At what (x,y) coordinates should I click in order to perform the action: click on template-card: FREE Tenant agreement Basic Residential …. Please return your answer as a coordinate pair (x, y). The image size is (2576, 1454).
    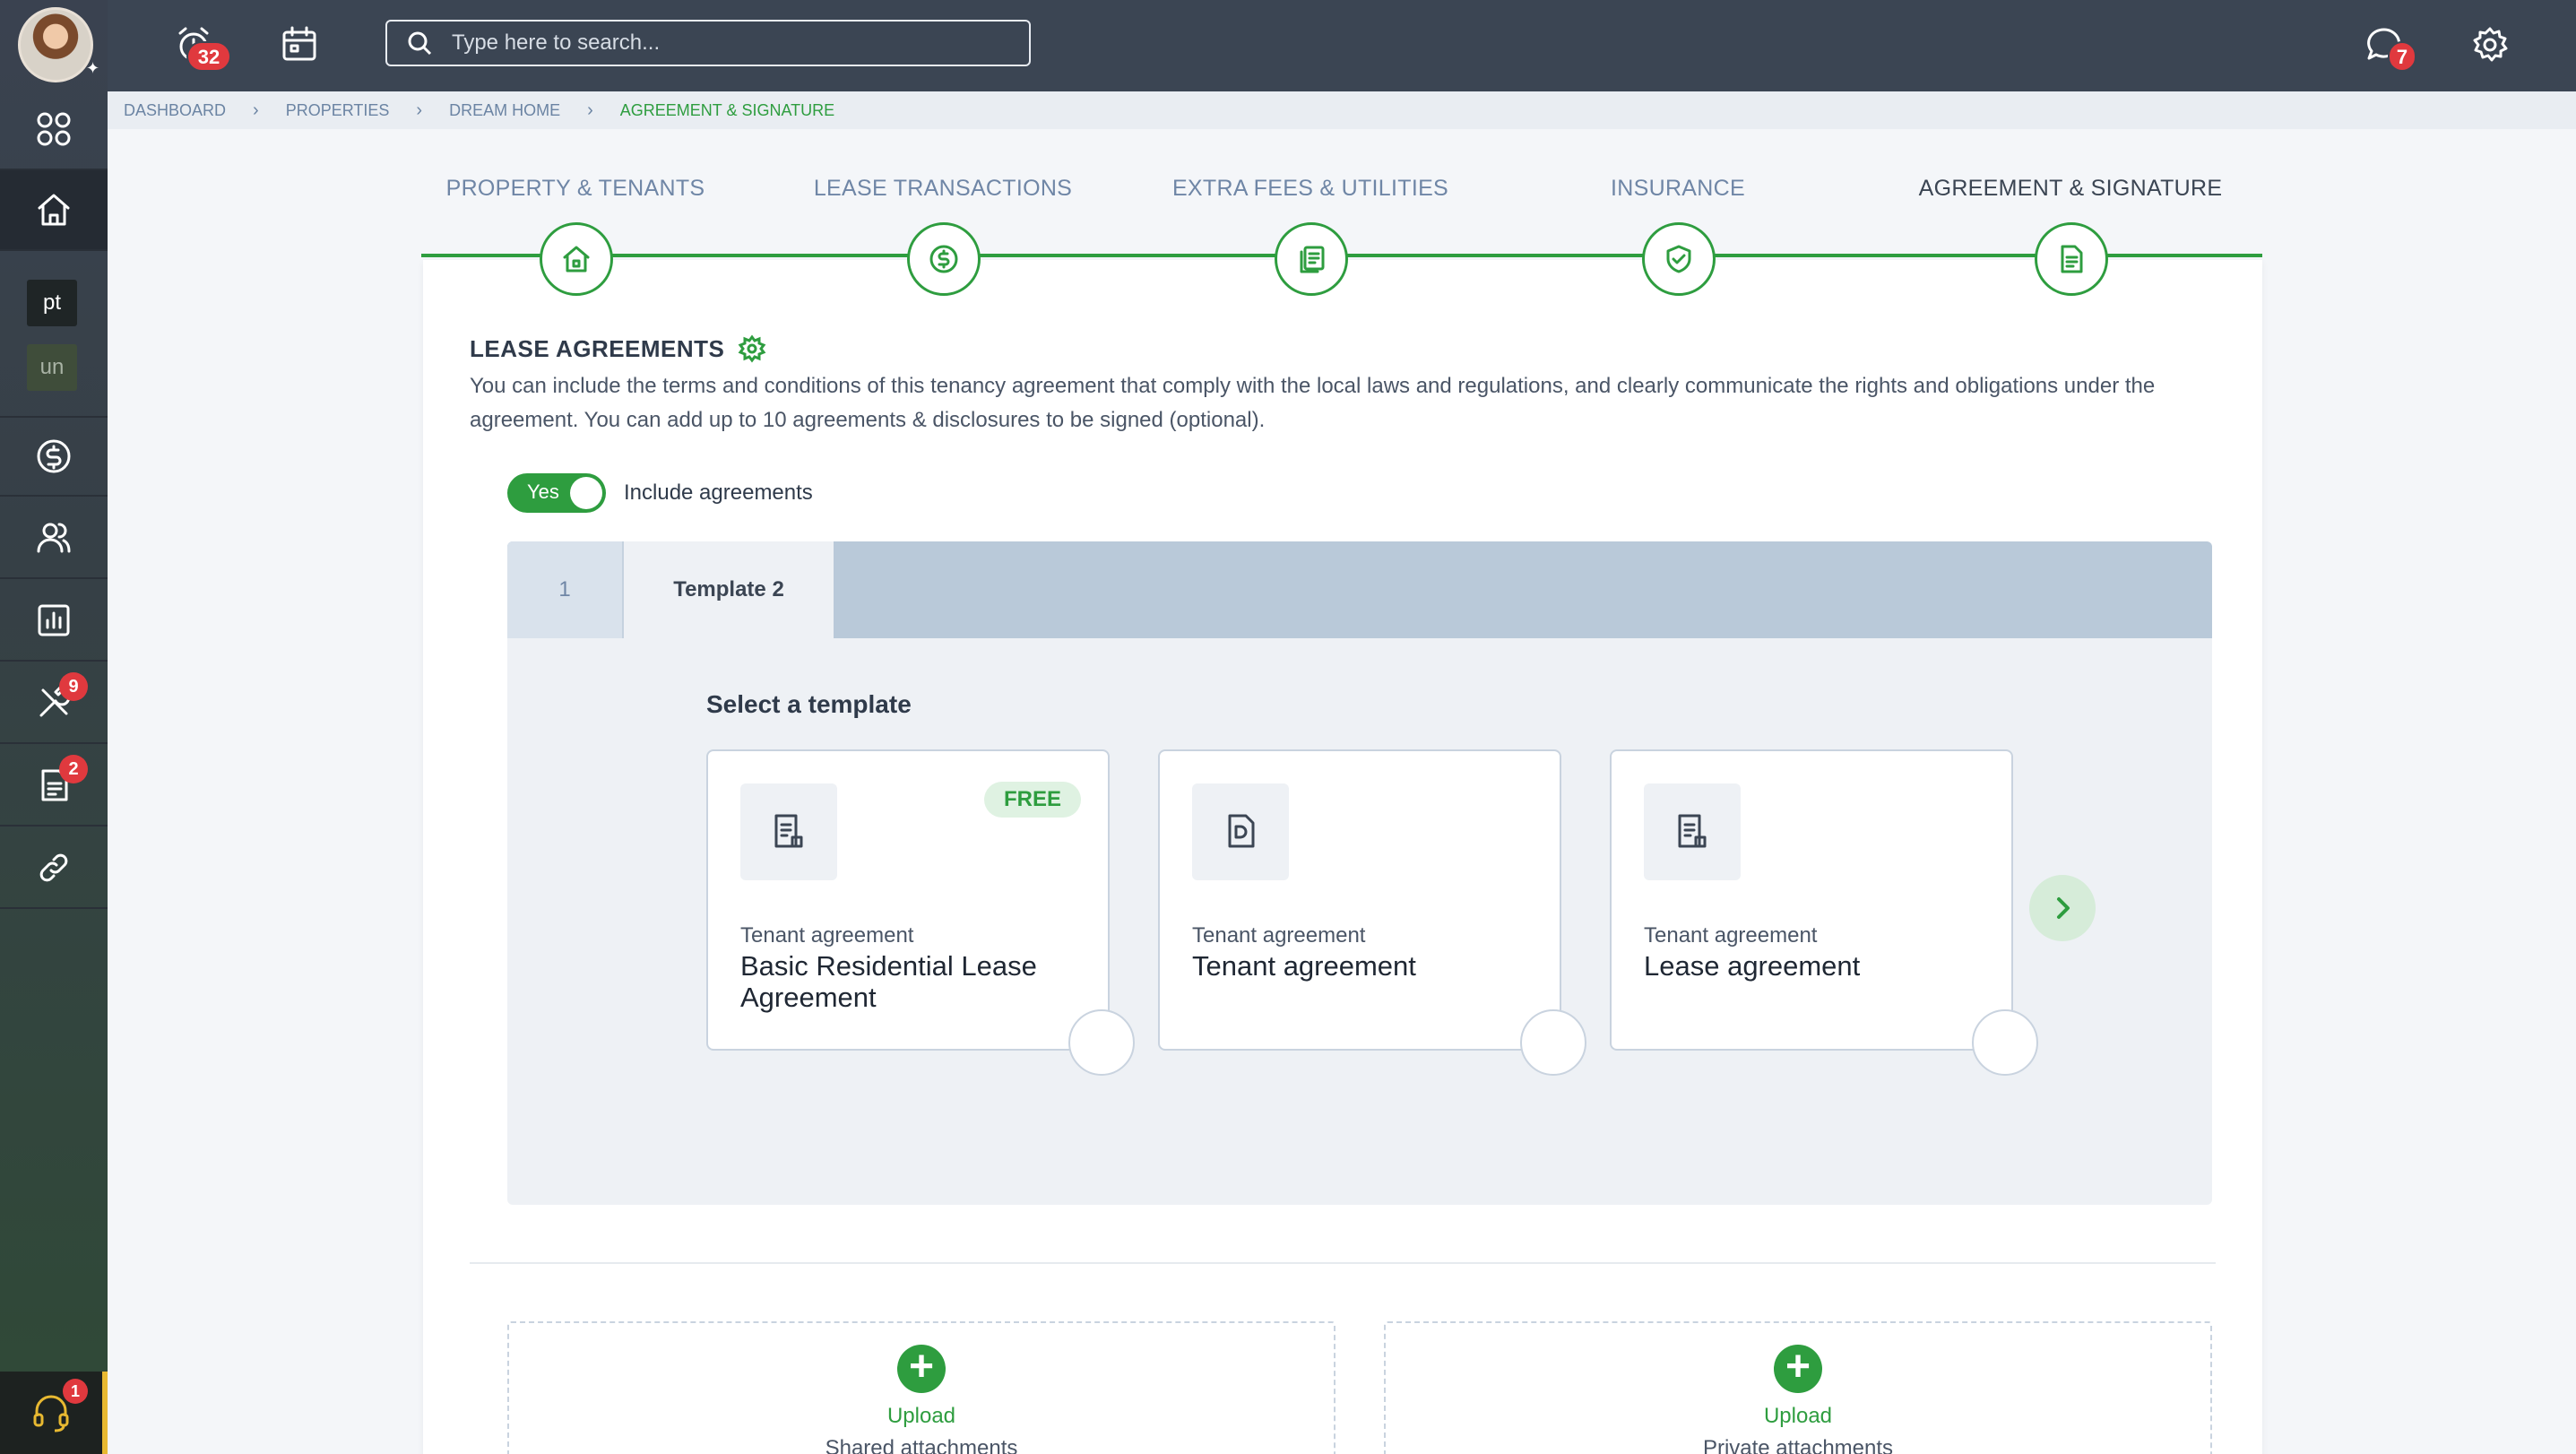
    Looking at the image, I should click on (920, 912).